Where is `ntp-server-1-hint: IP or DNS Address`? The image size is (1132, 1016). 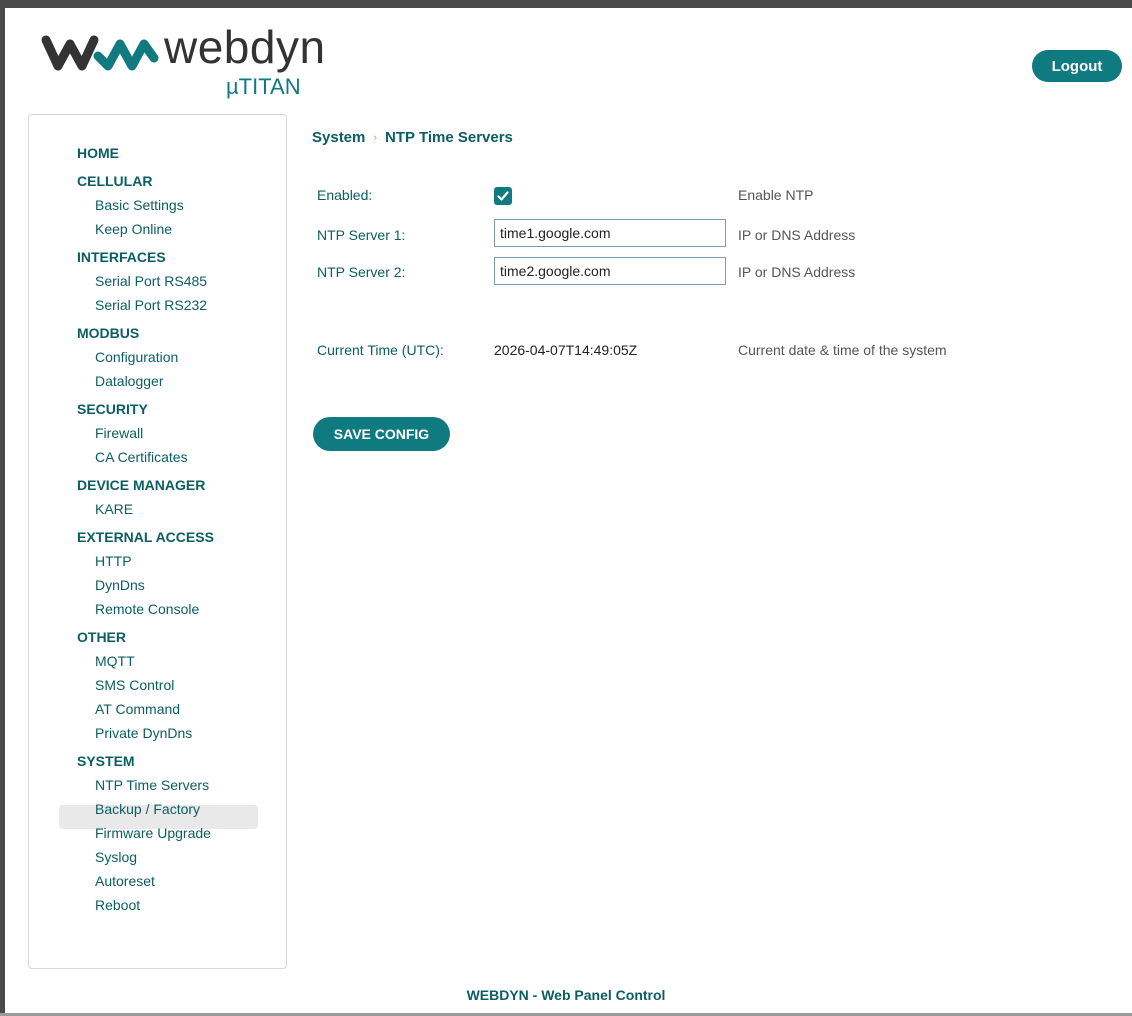 ntp-server-1-hint: IP or DNS Address is located at coordinates (797, 235).